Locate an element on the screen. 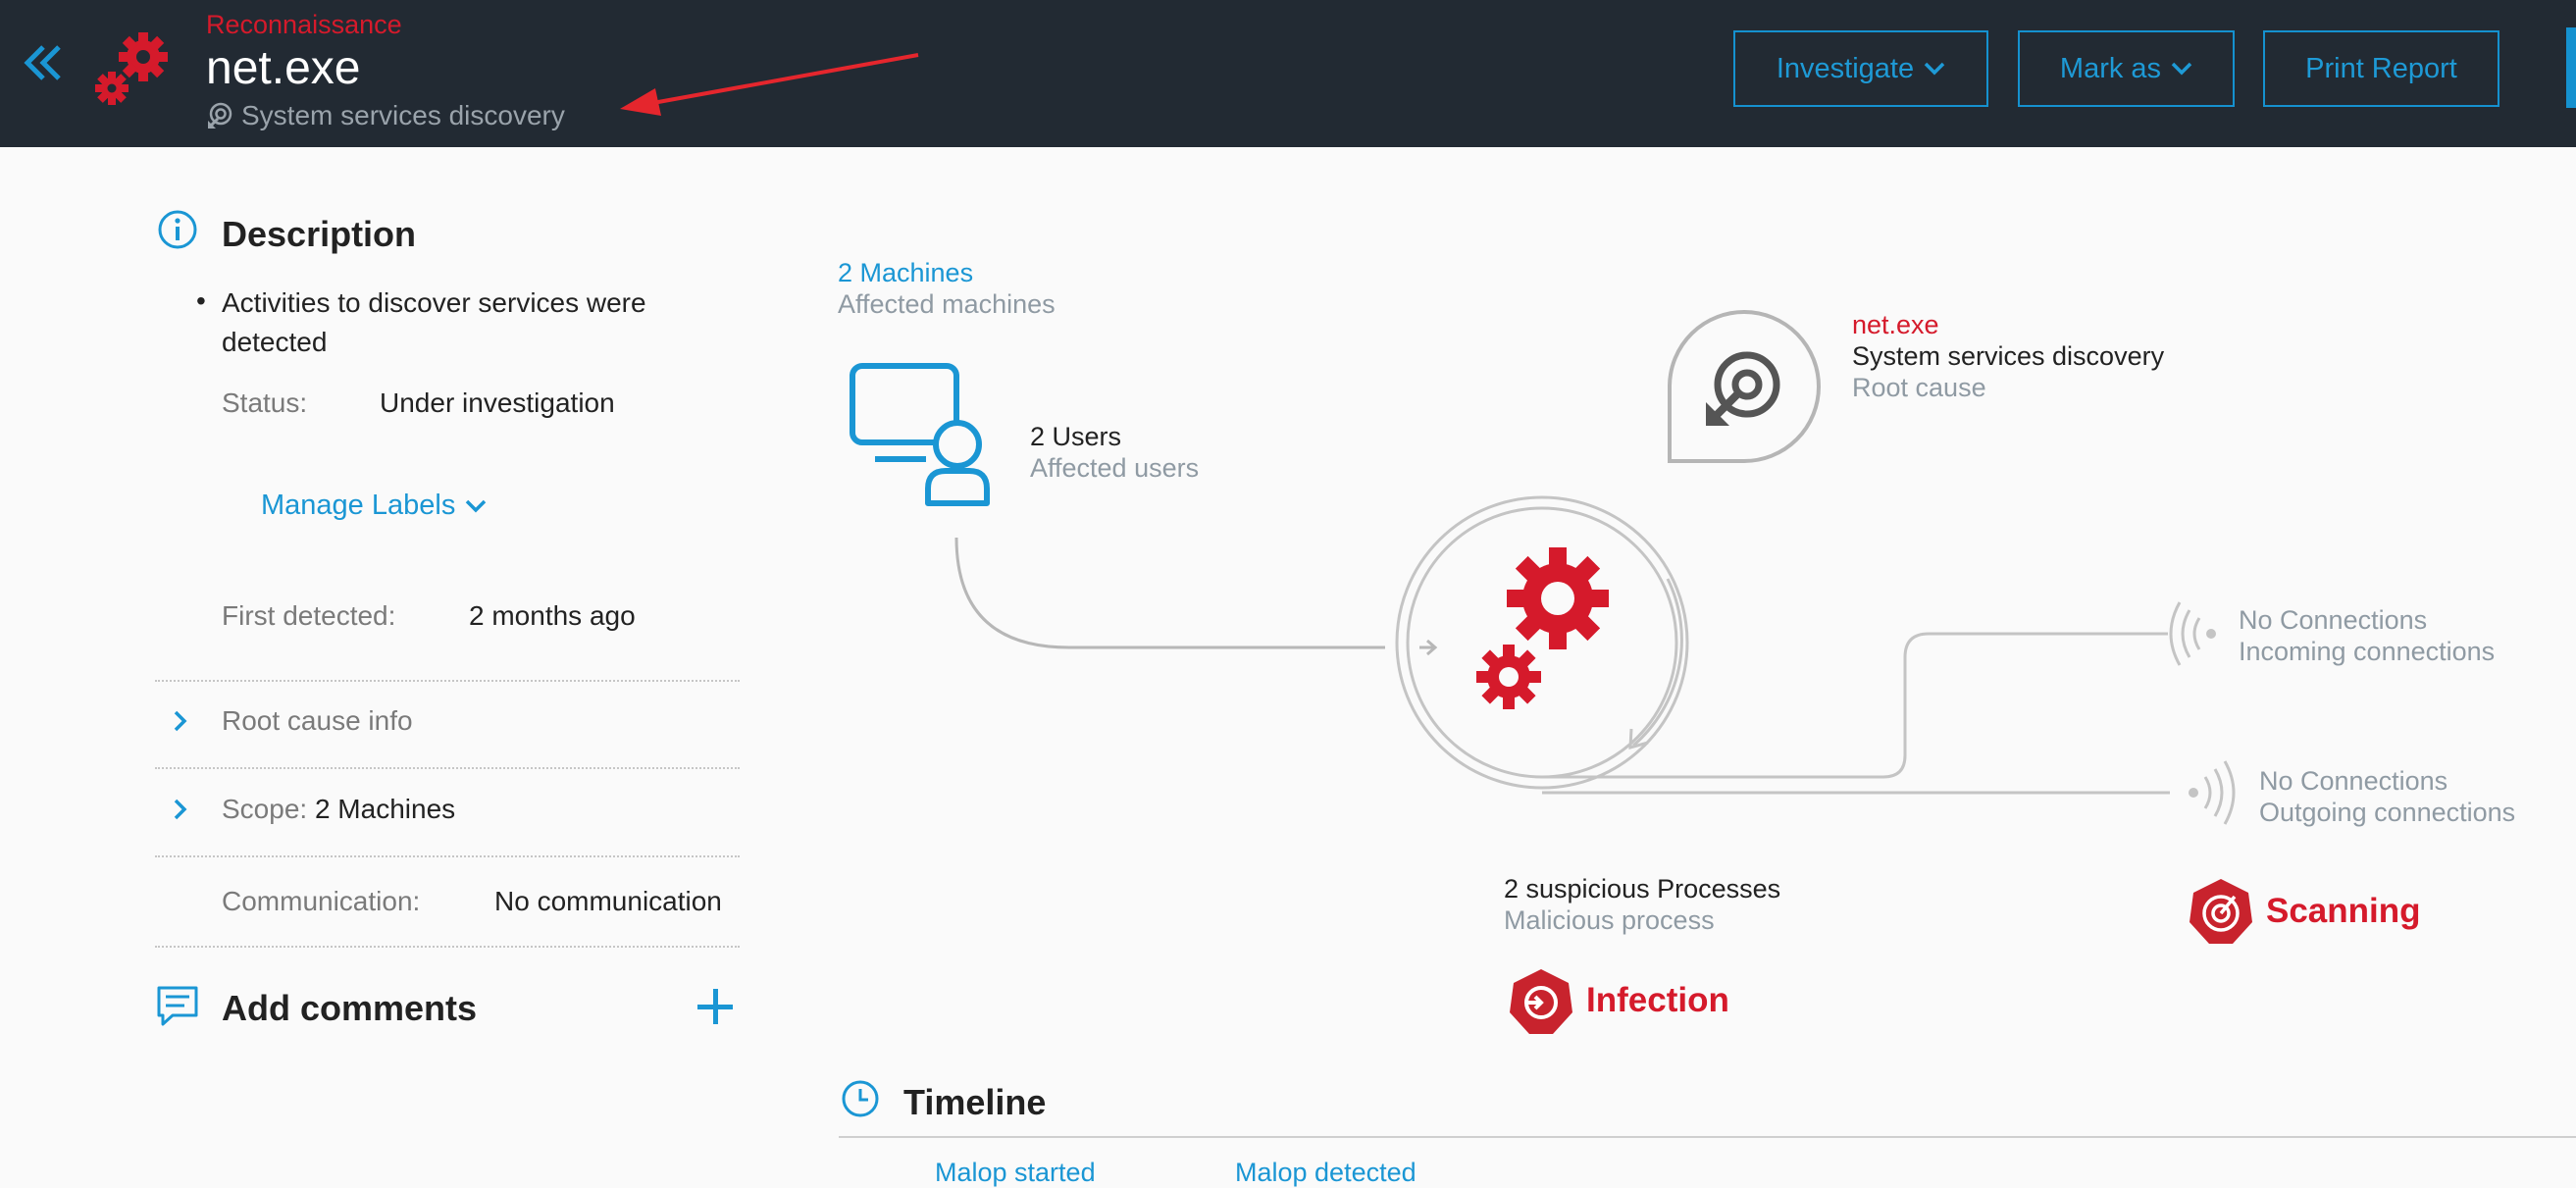 The width and height of the screenshot is (2576, 1188). malop-started-link: Malop started is located at coordinates (1015, 1173).